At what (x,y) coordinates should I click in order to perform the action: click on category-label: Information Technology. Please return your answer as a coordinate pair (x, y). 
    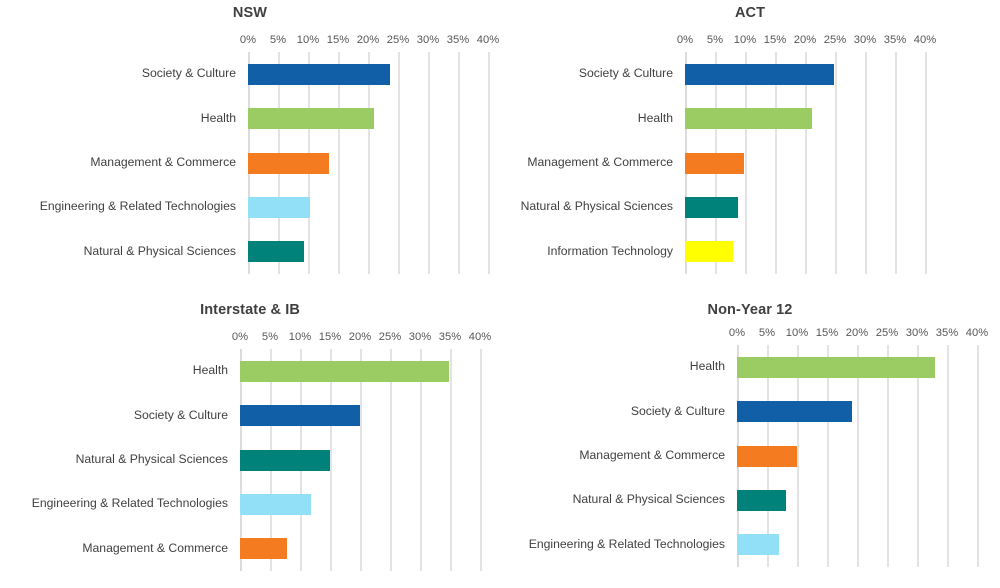
    Looking at the image, I should click on (610, 250).